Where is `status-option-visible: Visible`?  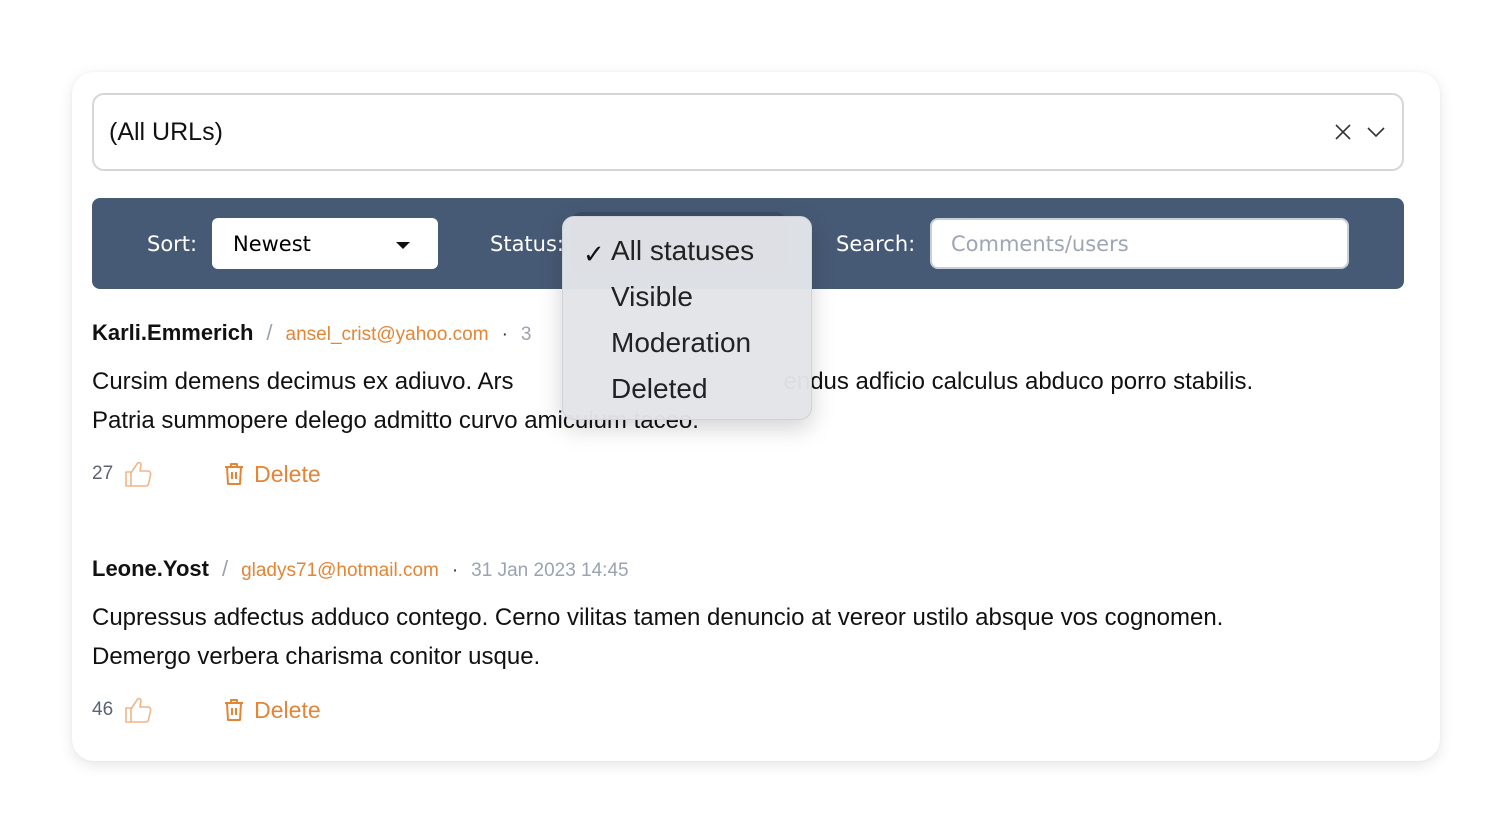
status-option-visible: Visible is located at coordinates (652, 297).